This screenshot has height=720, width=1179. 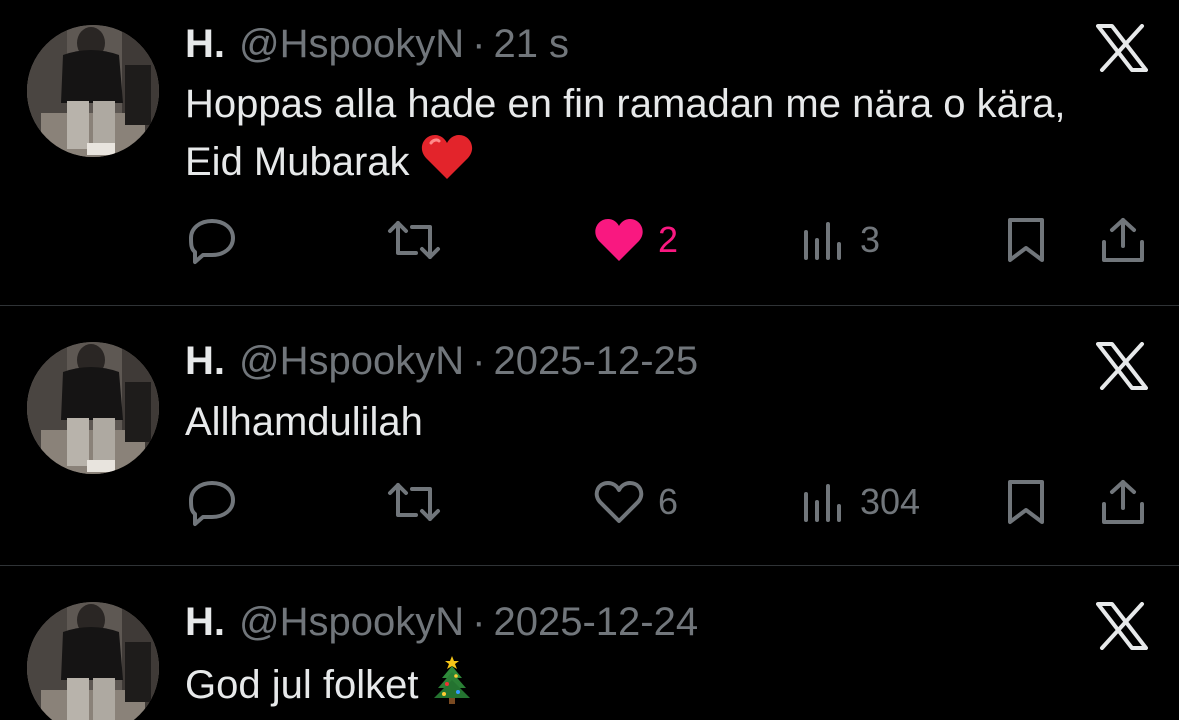 I want to click on like-button: 6, so click(x=636, y=502).